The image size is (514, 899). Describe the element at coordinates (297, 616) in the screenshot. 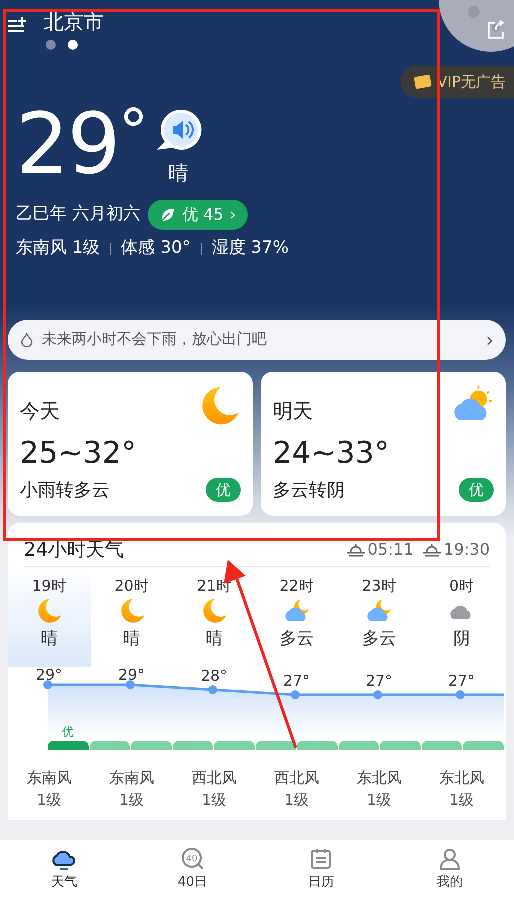

I see `hour-column: 22时 多云` at that location.